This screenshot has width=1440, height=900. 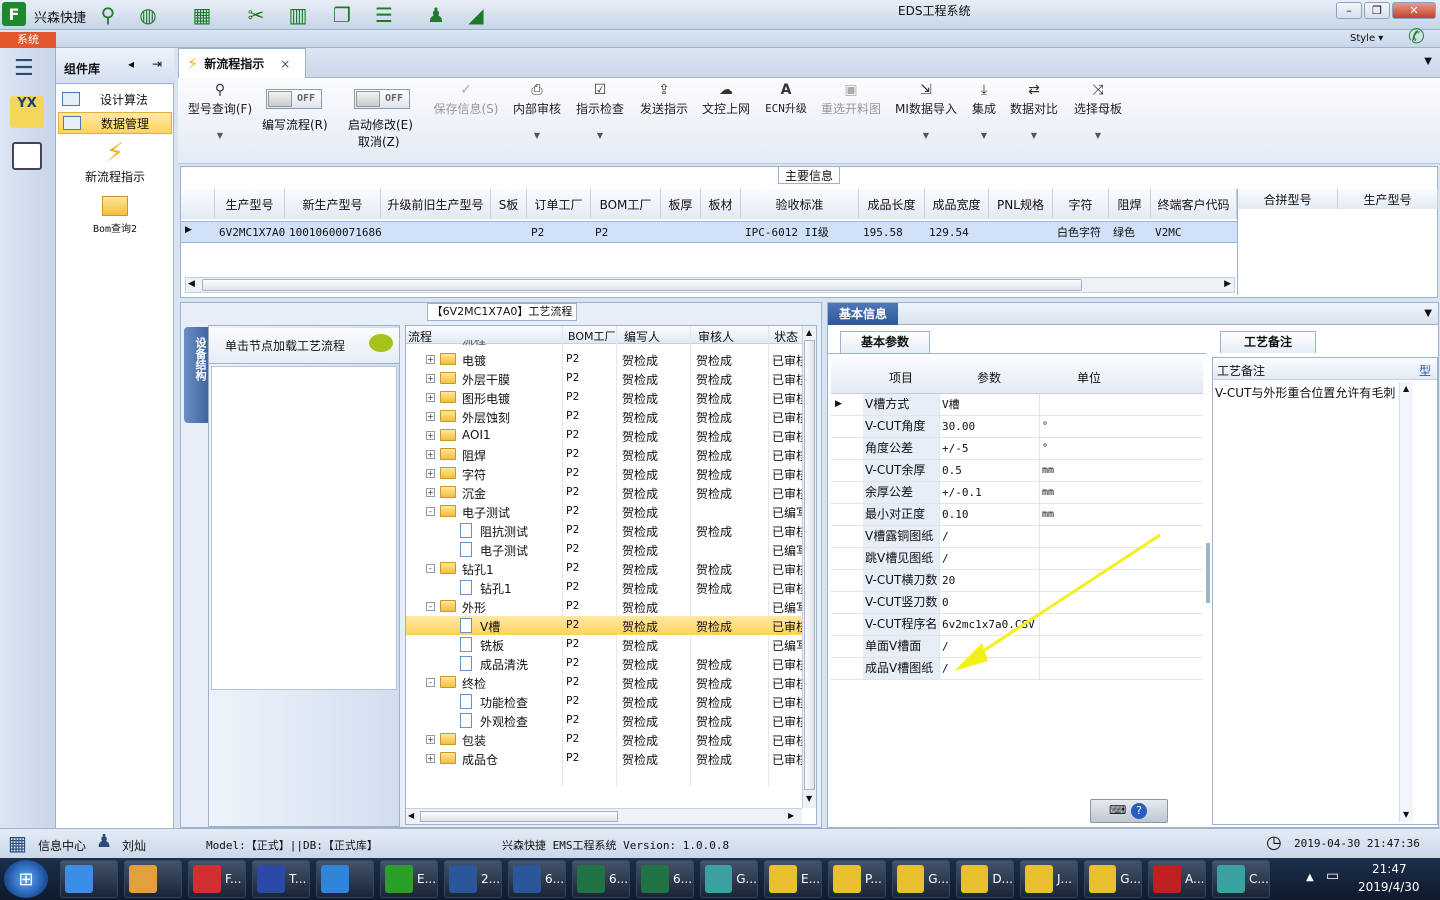 I want to click on column-header: 字符, so click(x=1081, y=204).